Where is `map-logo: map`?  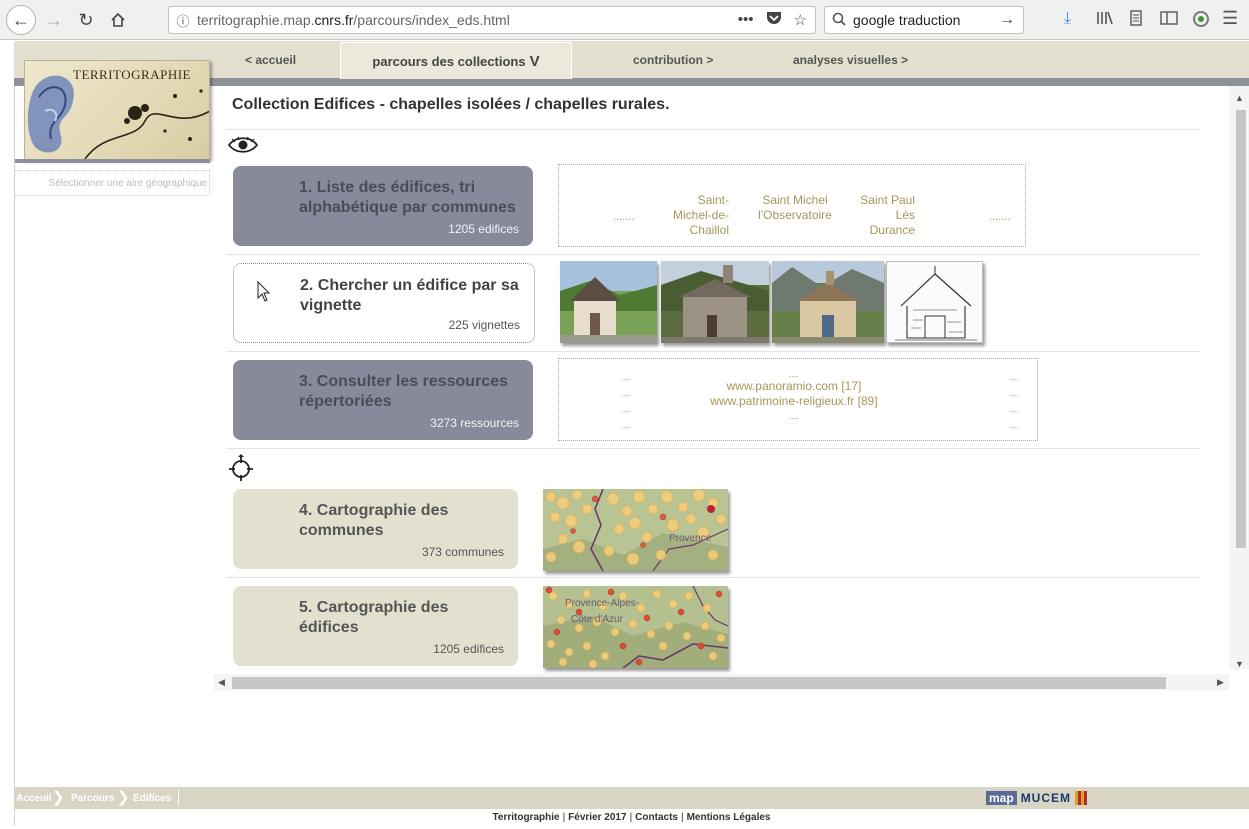 map-logo: map is located at coordinates (1001, 798).